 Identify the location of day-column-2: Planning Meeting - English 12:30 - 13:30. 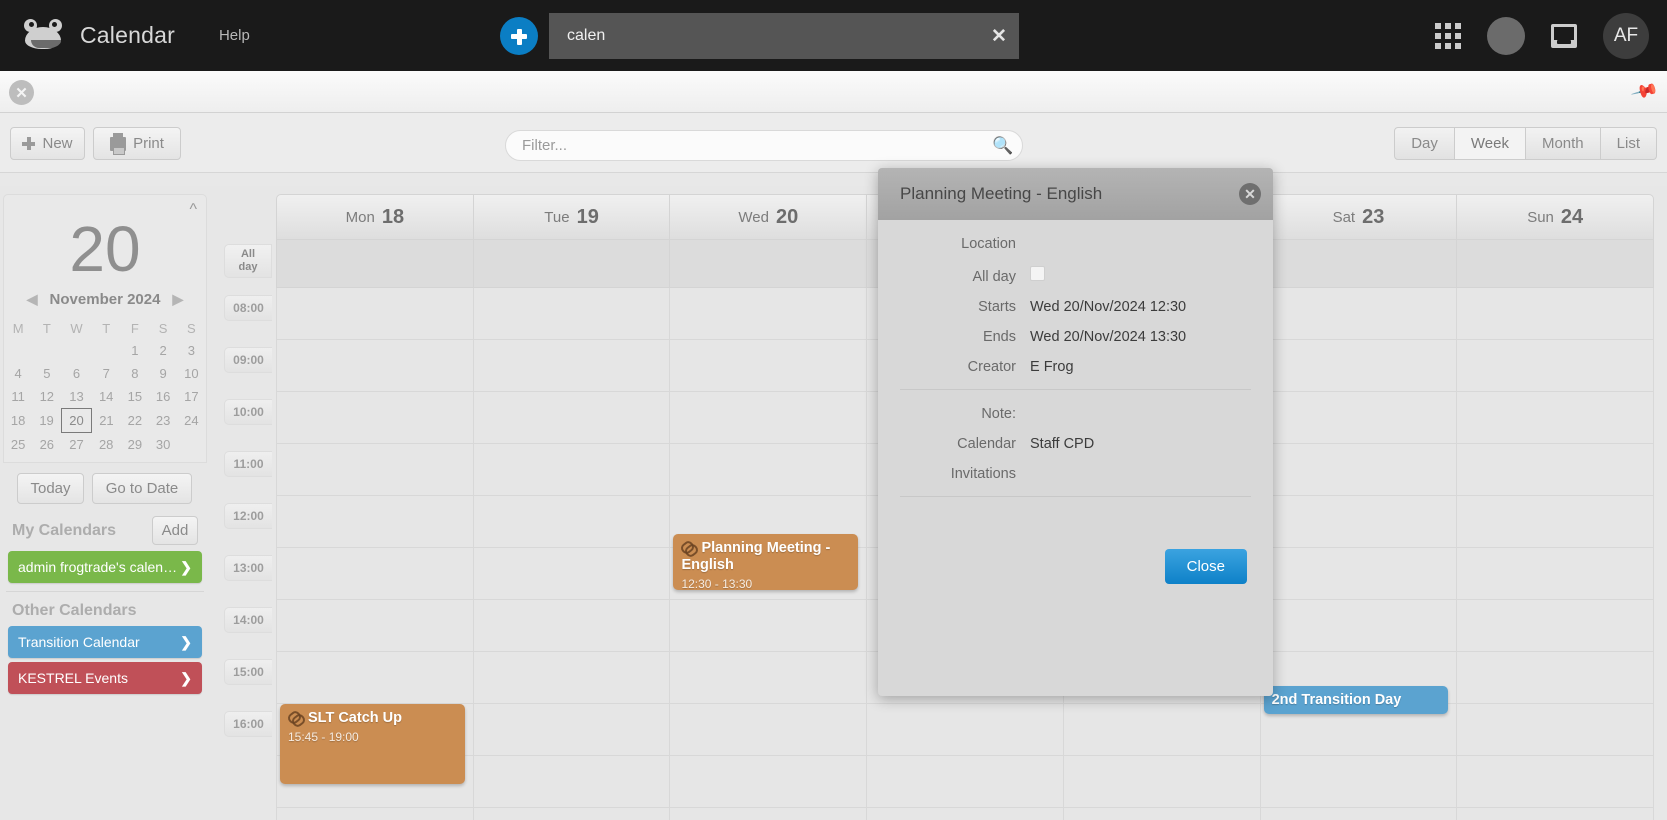
(769, 554).